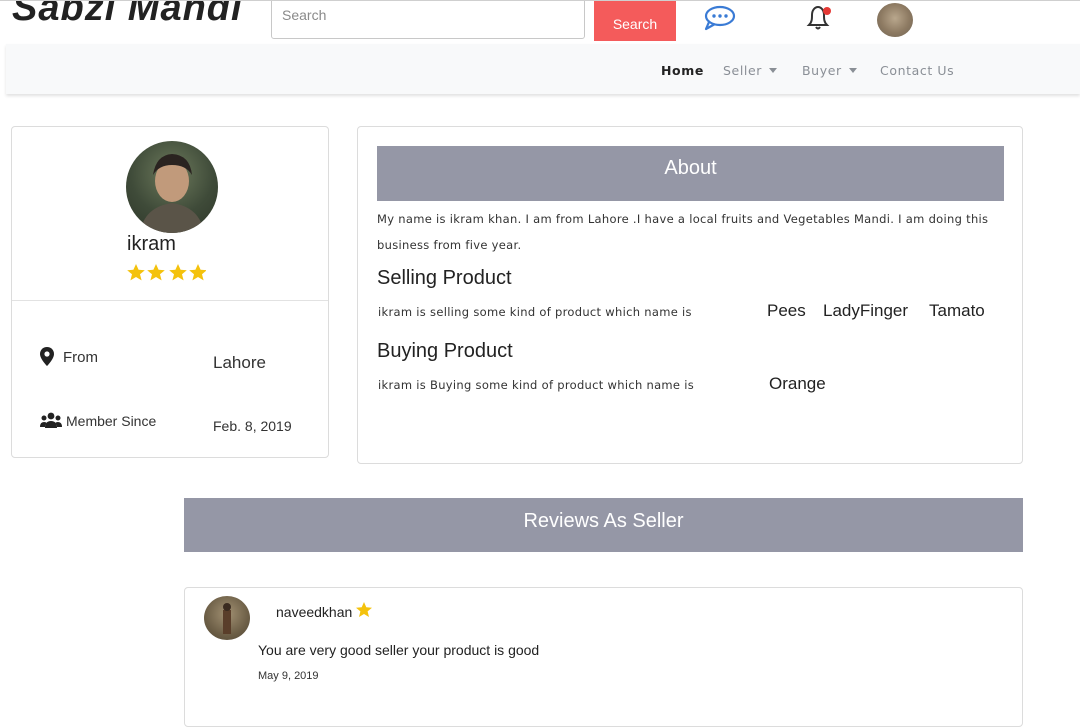 This screenshot has width=1080, height=727. What do you see at coordinates (80, 357) in the screenshot?
I see `from-label: From` at bounding box center [80, 357].